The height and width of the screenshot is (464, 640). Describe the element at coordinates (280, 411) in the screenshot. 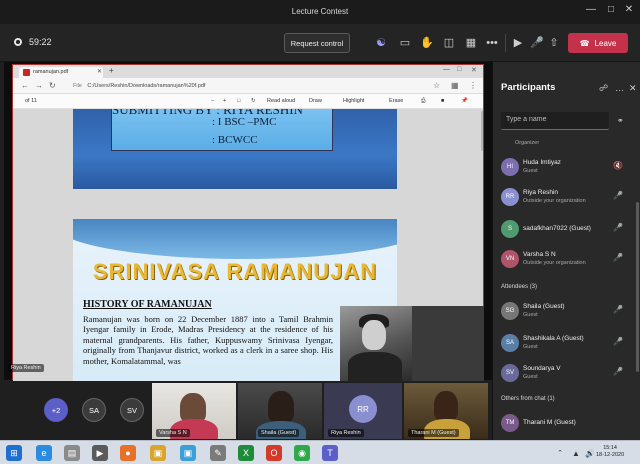

I see `video-tile-shaila: Shaila (Guest)` at that location.